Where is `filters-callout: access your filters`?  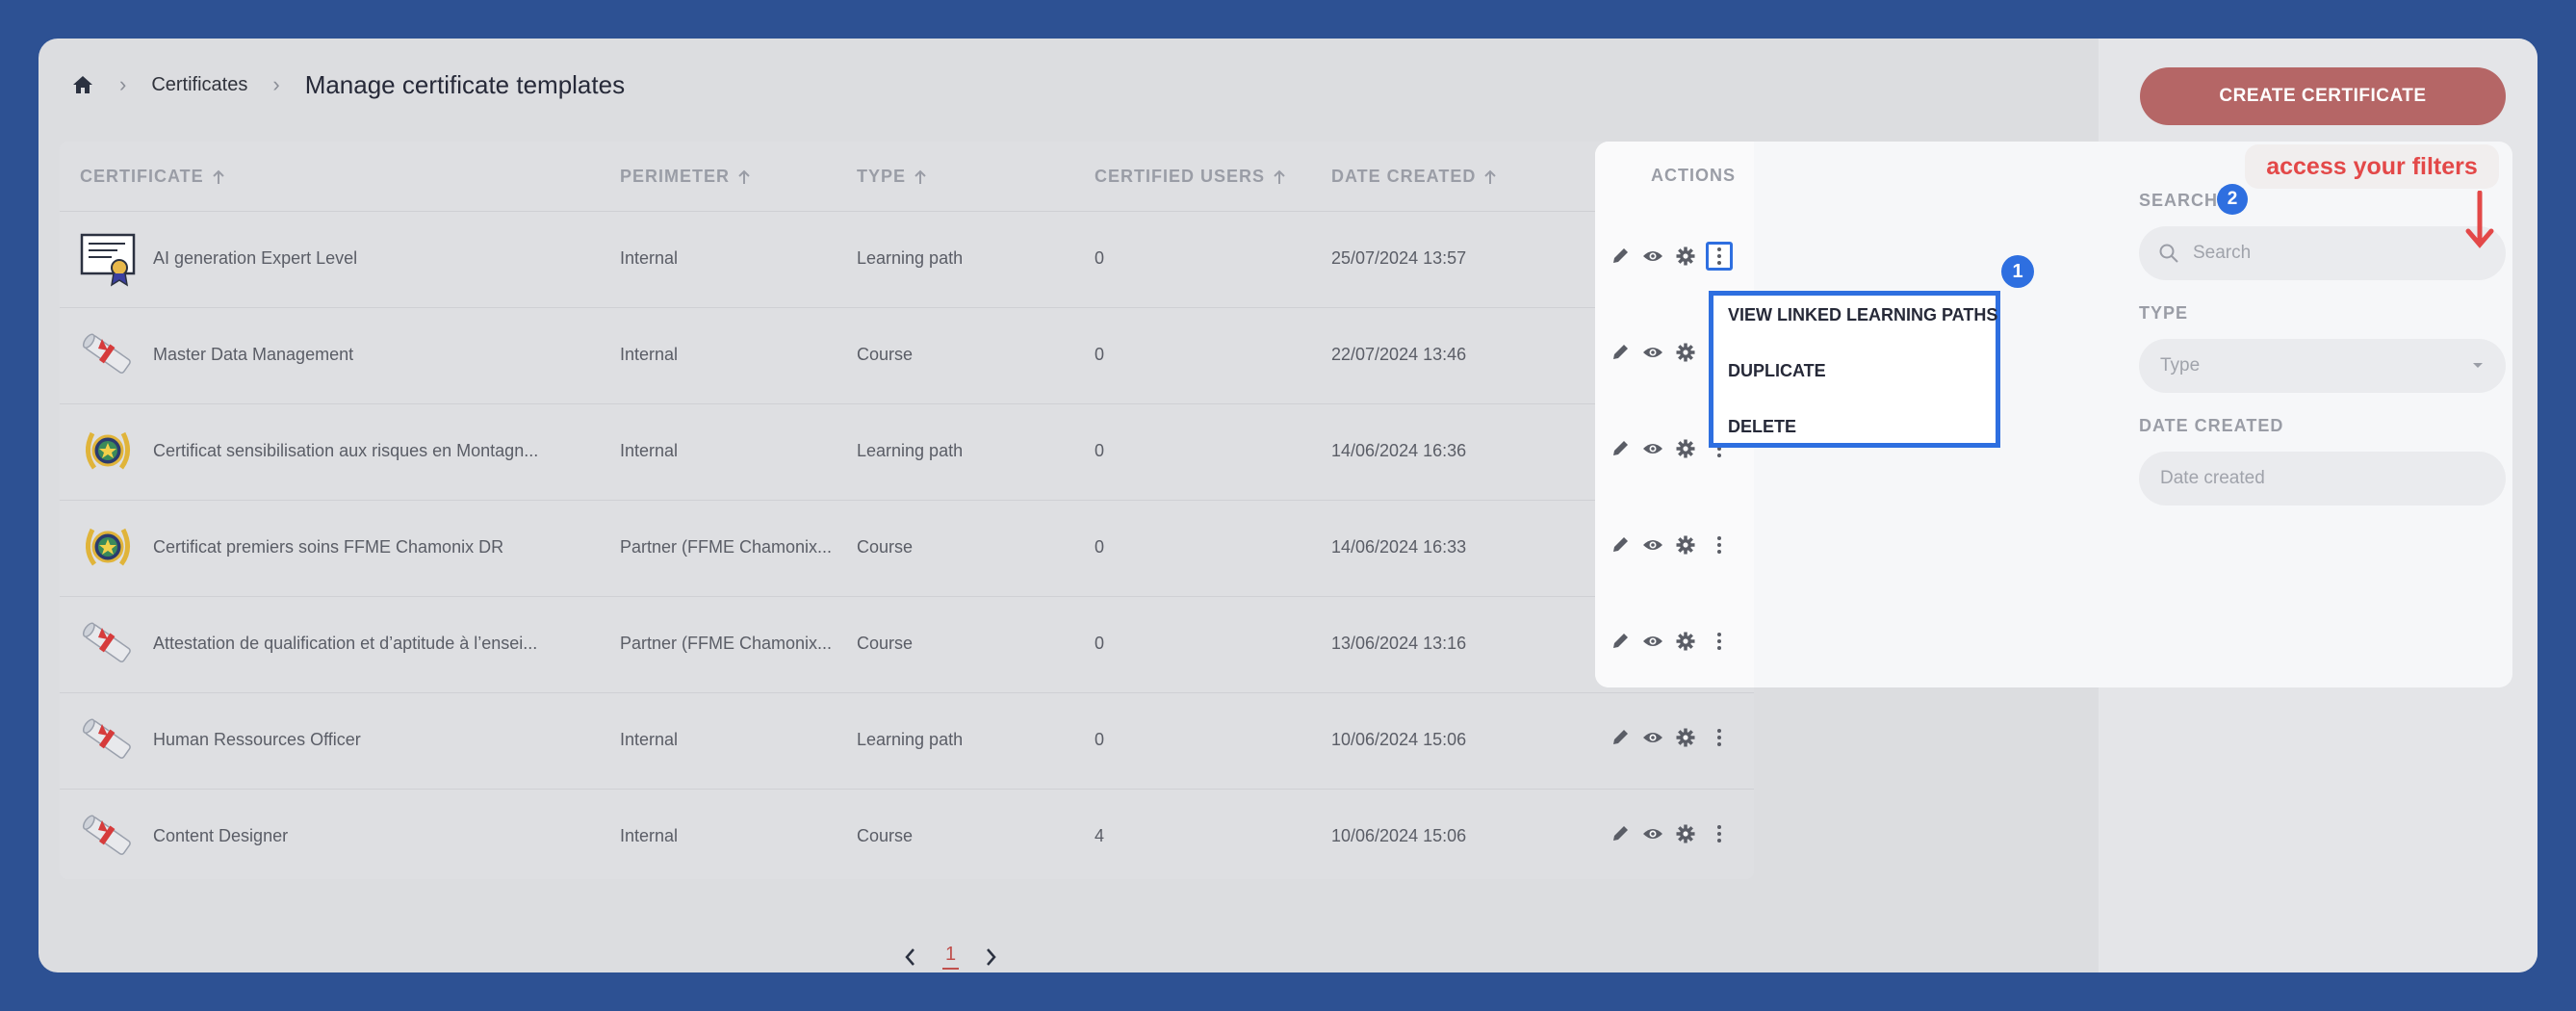 filters-callout: access your filters is located at coordinates (2372, 167).